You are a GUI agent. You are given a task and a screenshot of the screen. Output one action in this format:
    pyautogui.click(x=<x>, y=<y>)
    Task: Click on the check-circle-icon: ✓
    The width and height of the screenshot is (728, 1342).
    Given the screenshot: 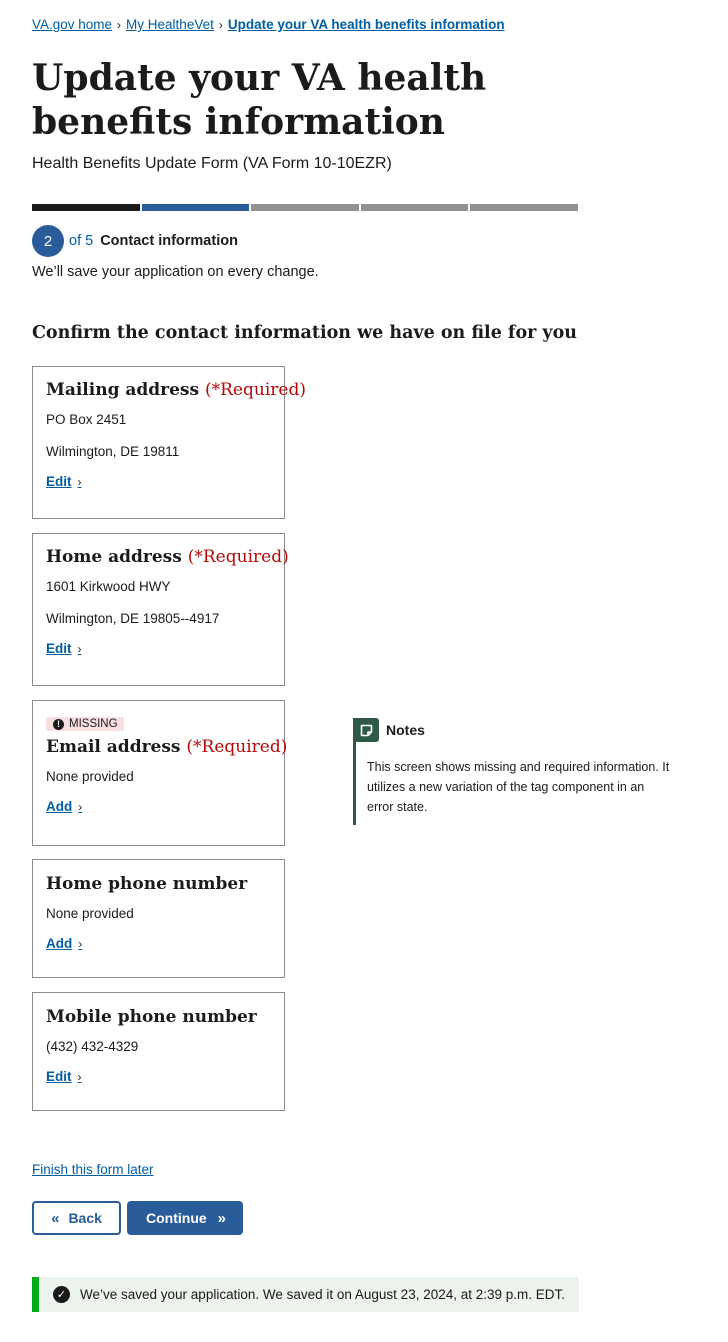 What is the action you would take?
    pyautogui.click(x=61, y=1294)
    